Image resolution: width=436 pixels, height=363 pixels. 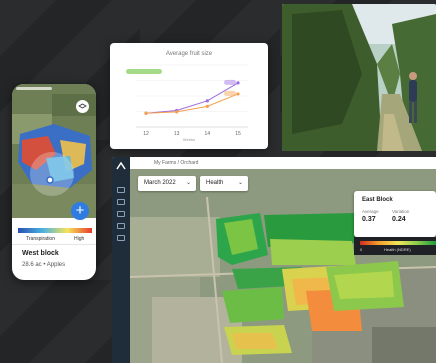 What do you see at coordinates (54, 244) in the screenshot?
I see `divider` at bounding box center [54, 244].